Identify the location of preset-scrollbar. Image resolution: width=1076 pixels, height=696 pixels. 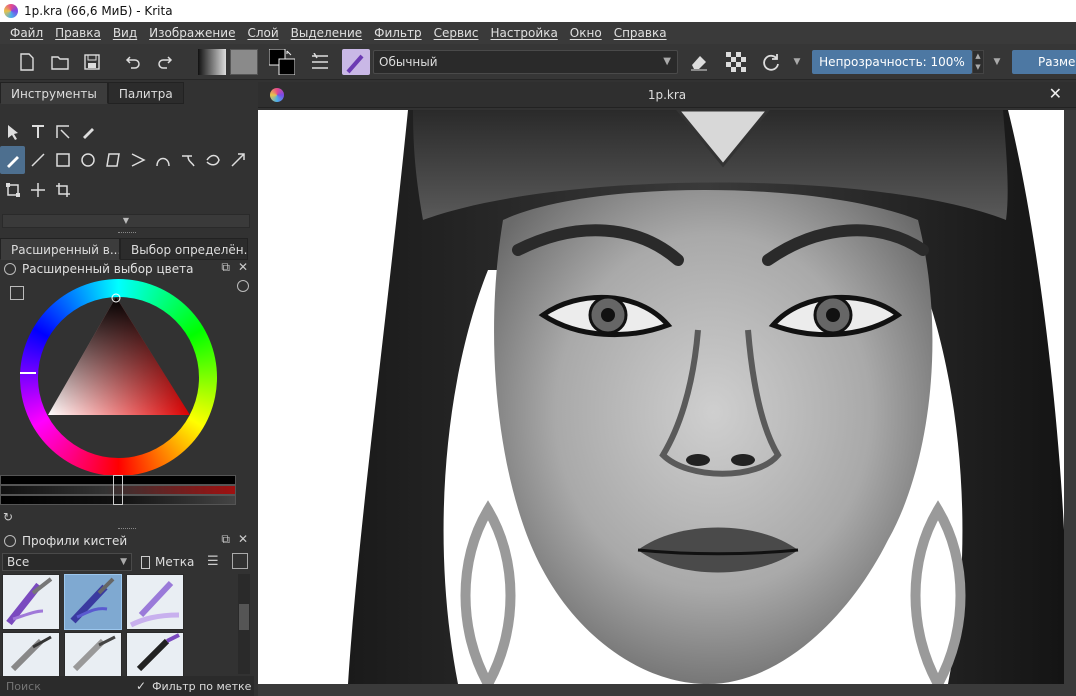
(244, 624).